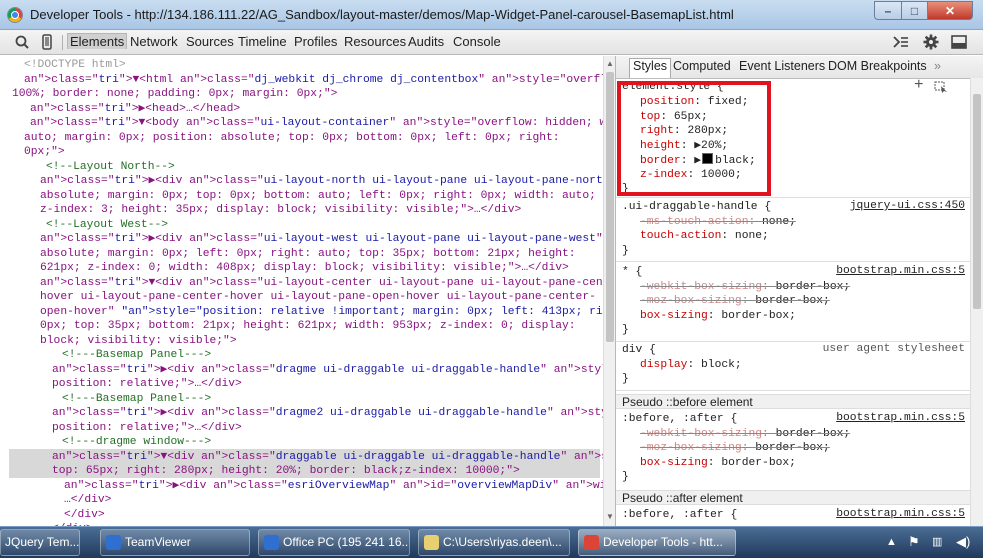  What do you see at coordinates (919, 84) in the screenshot?
I see `new-rule-plus-icon: +` at bounding box center [919, 84].